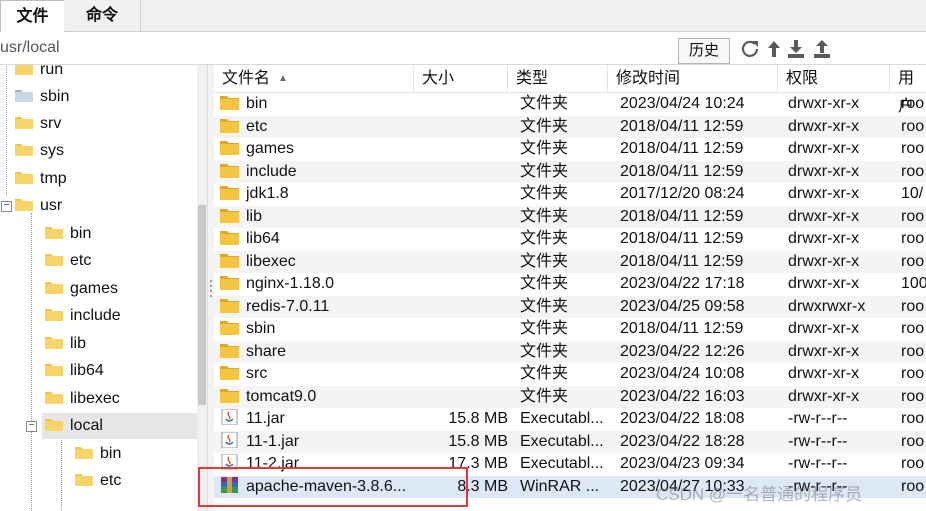 Image resolution: width=926 pixels, height=511 pixels. I want to click on file-name: redis-7.0.11, so click(288, 306).